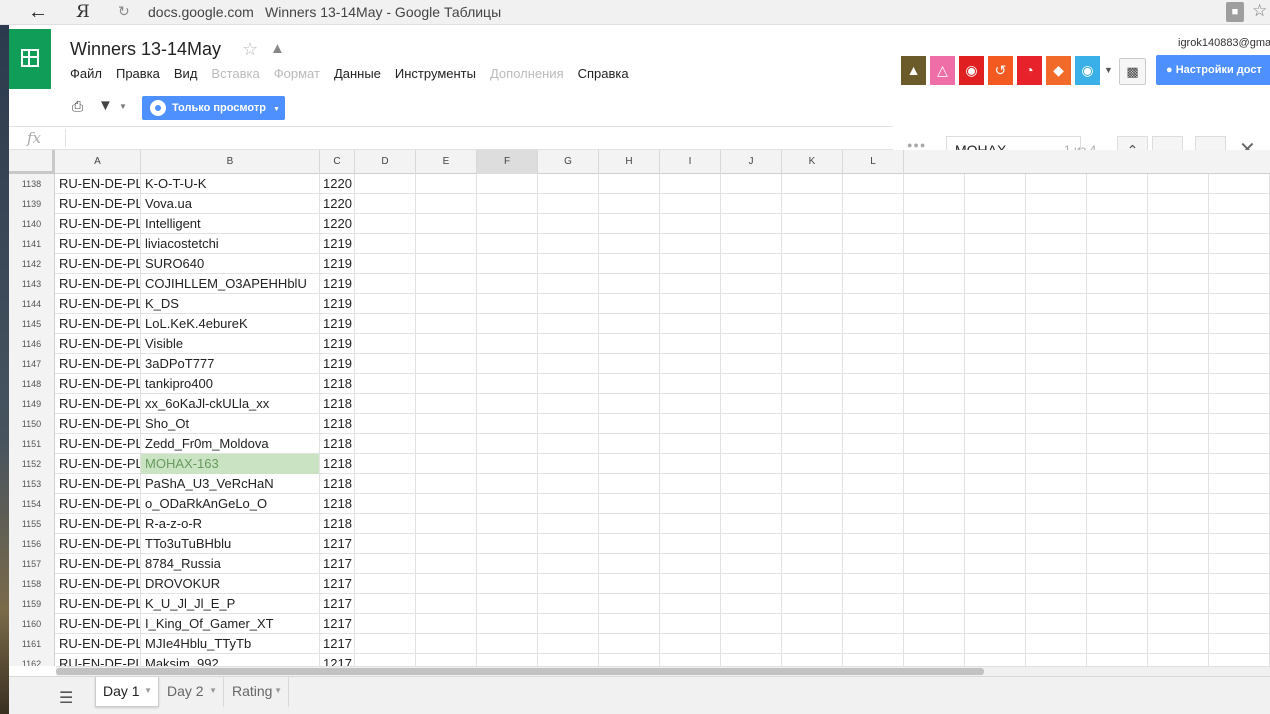 The image size is (1270, 714). I want to click on cell-c: 1218, so click(337, 484).